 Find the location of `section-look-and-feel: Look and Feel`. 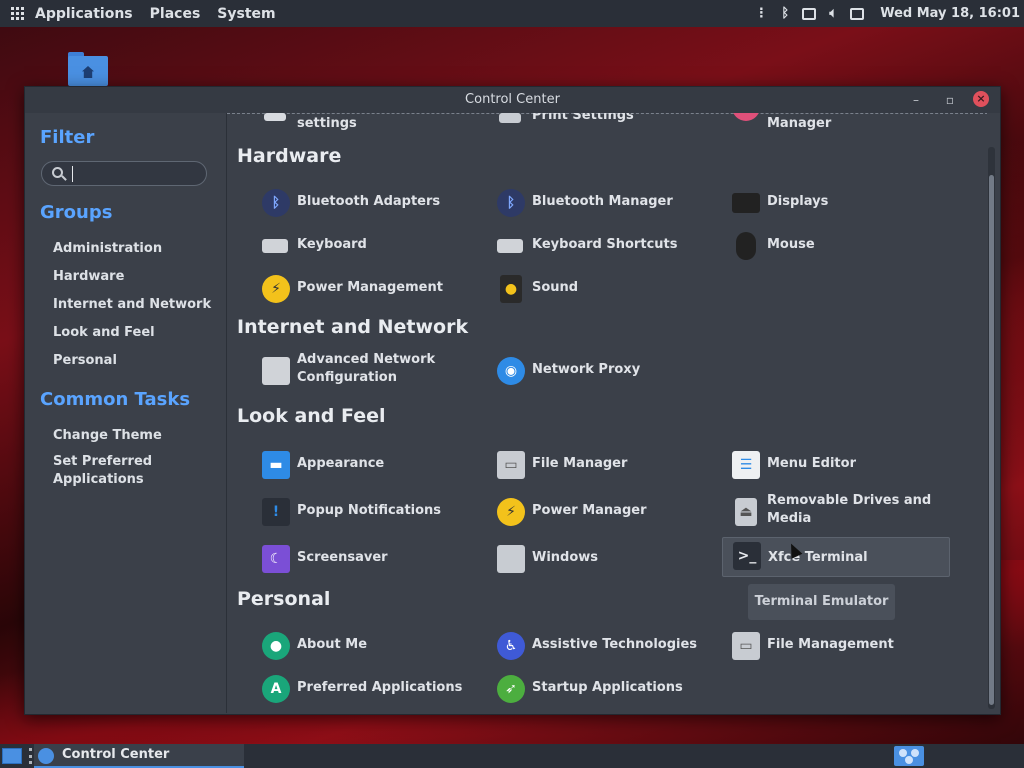

section-look-and-feel: Look and Feel is located at coordinates (311, 416).